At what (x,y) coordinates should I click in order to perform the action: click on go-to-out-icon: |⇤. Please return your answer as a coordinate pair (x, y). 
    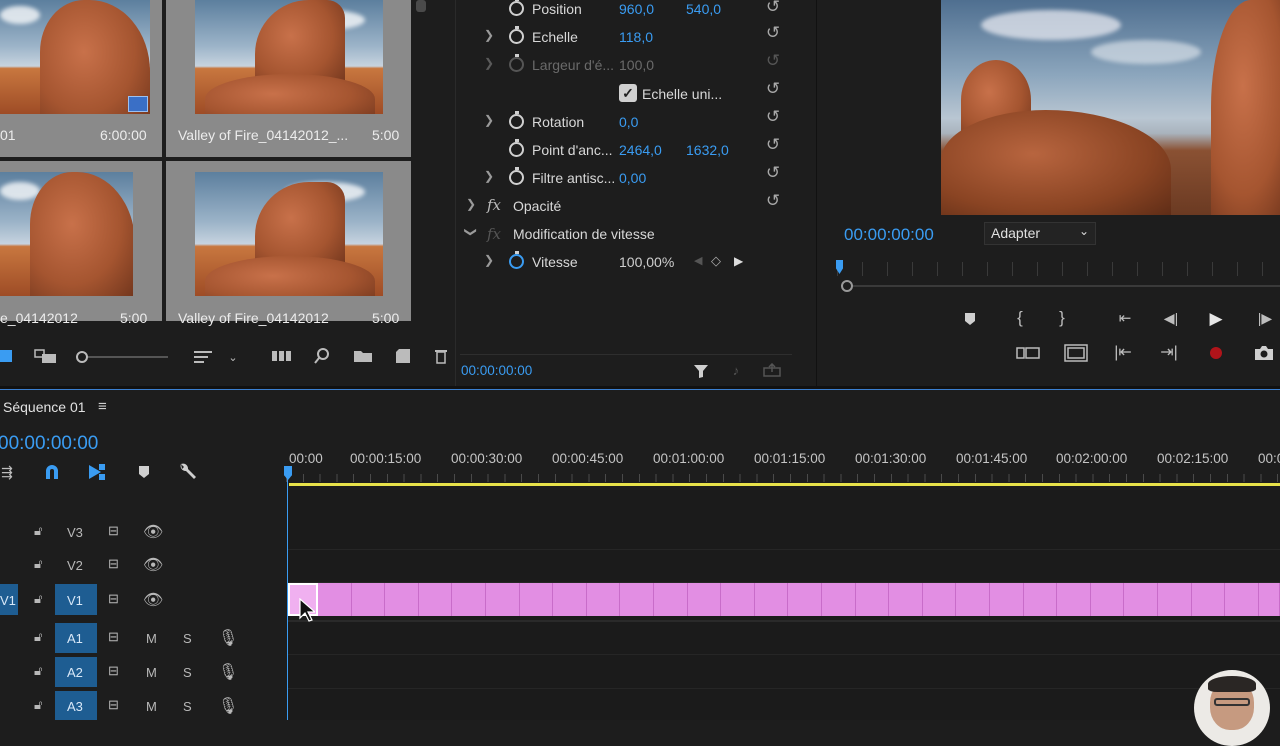
    Looking at the image, I should click on (1123, 352).